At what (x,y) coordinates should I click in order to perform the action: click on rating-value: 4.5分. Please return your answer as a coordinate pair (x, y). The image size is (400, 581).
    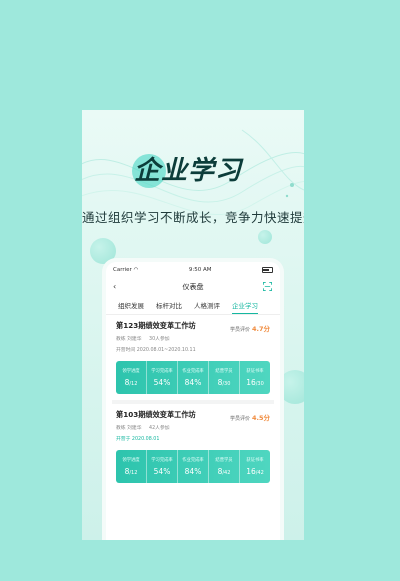
    Looking at the image, I should click on (260, 418).